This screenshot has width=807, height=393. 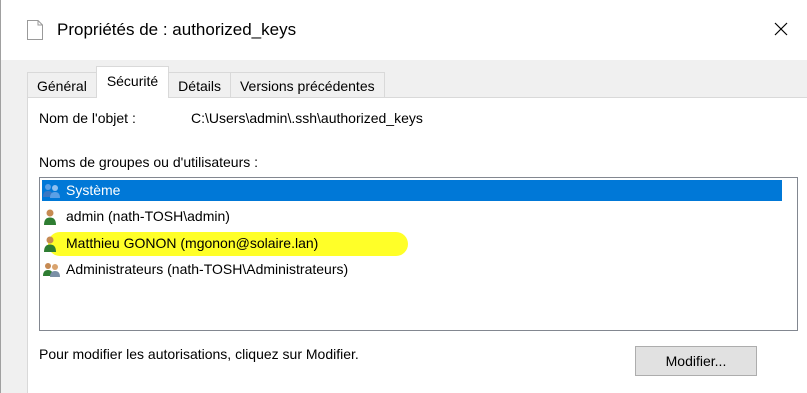 What do you see at coordinates (148, 216) in the screenshot?
I see `list-item-label: admin (nath-TOSH\admin)` at bounding box center [148, 216].